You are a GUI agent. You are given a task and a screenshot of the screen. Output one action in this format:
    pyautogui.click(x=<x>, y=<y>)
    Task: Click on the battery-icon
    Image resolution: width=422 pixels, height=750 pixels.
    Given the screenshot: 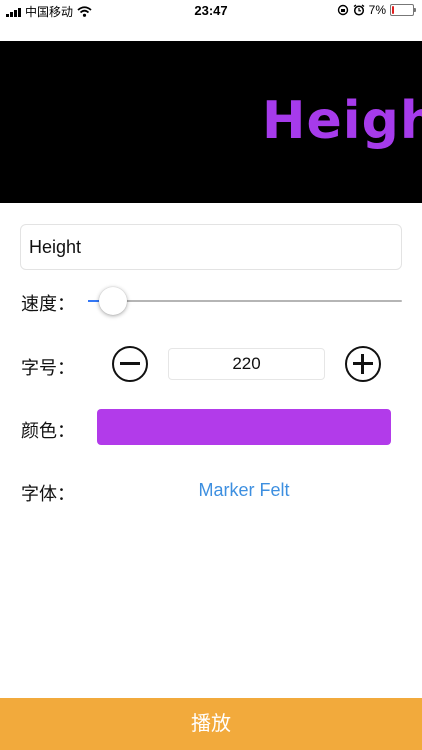 What is the action you would take?
    pyautogui.click(x=403, y=10)
    